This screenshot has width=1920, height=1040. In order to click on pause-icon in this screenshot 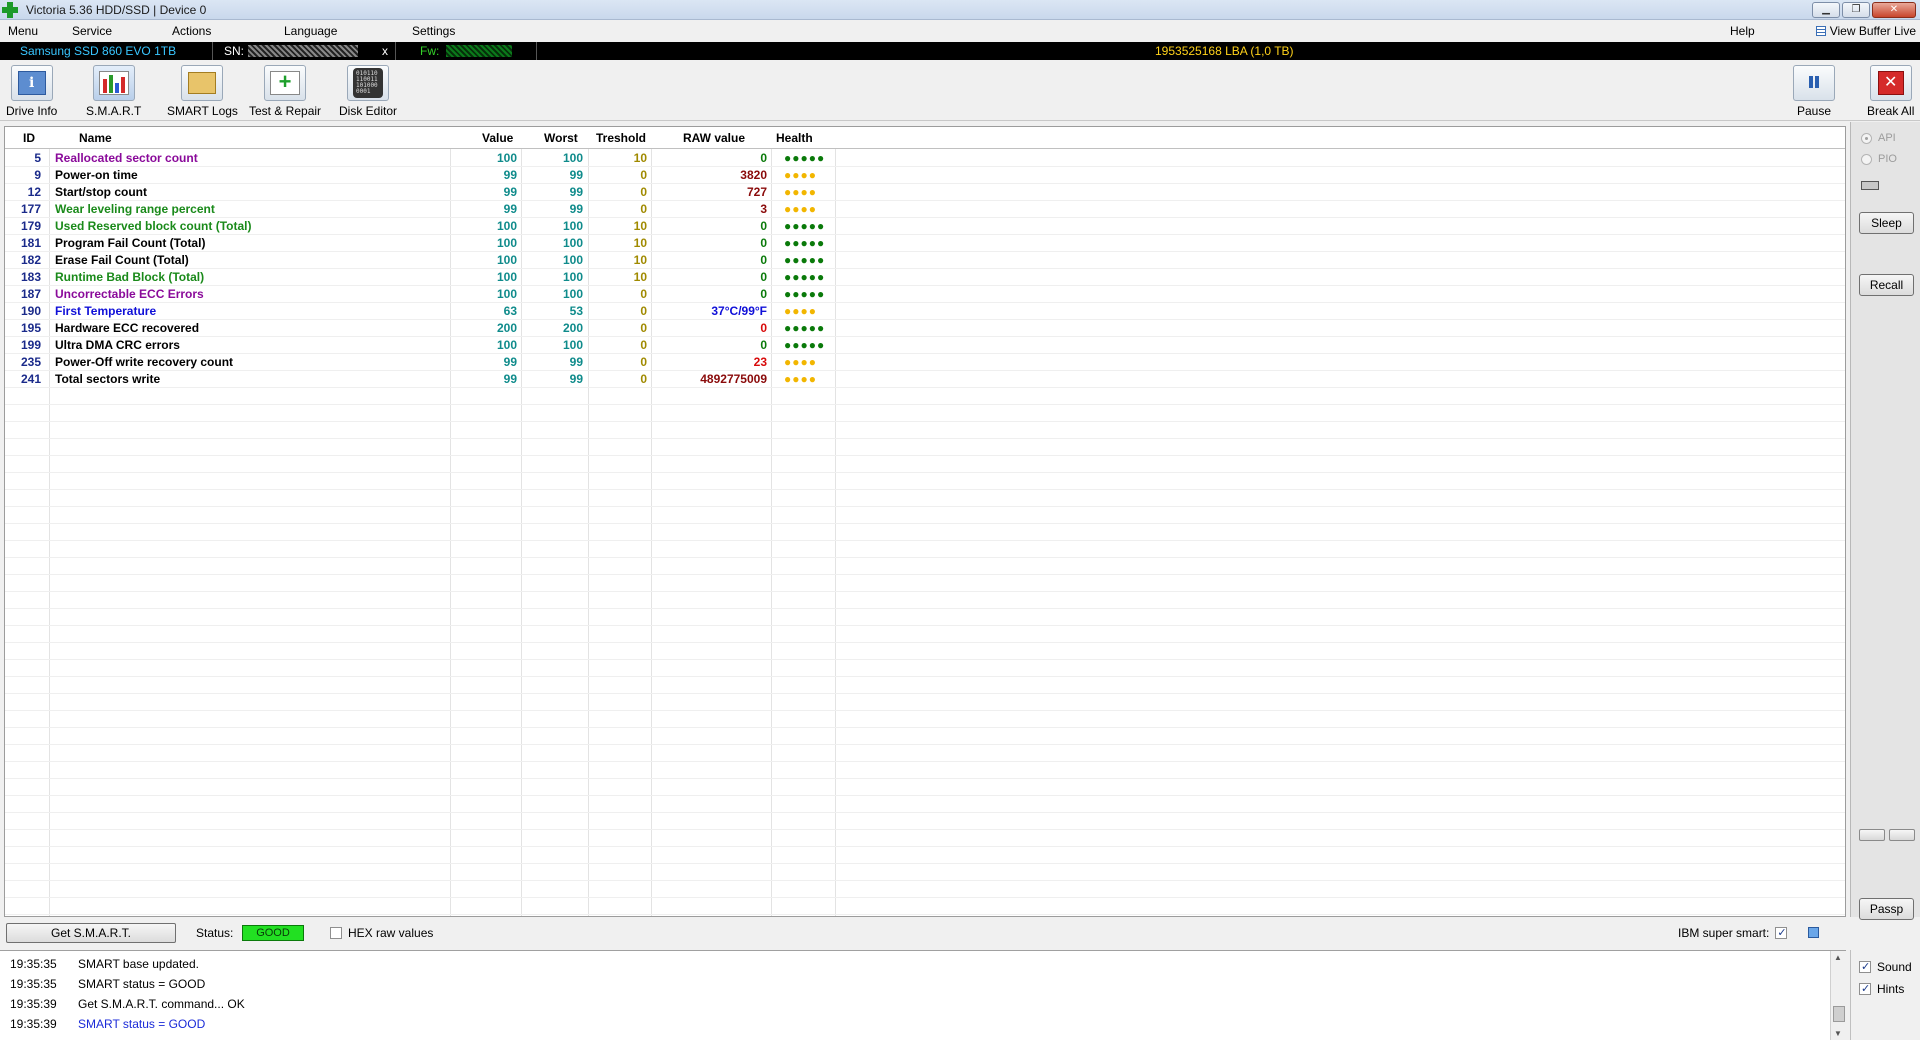, I will do `click(1814, 83)`.